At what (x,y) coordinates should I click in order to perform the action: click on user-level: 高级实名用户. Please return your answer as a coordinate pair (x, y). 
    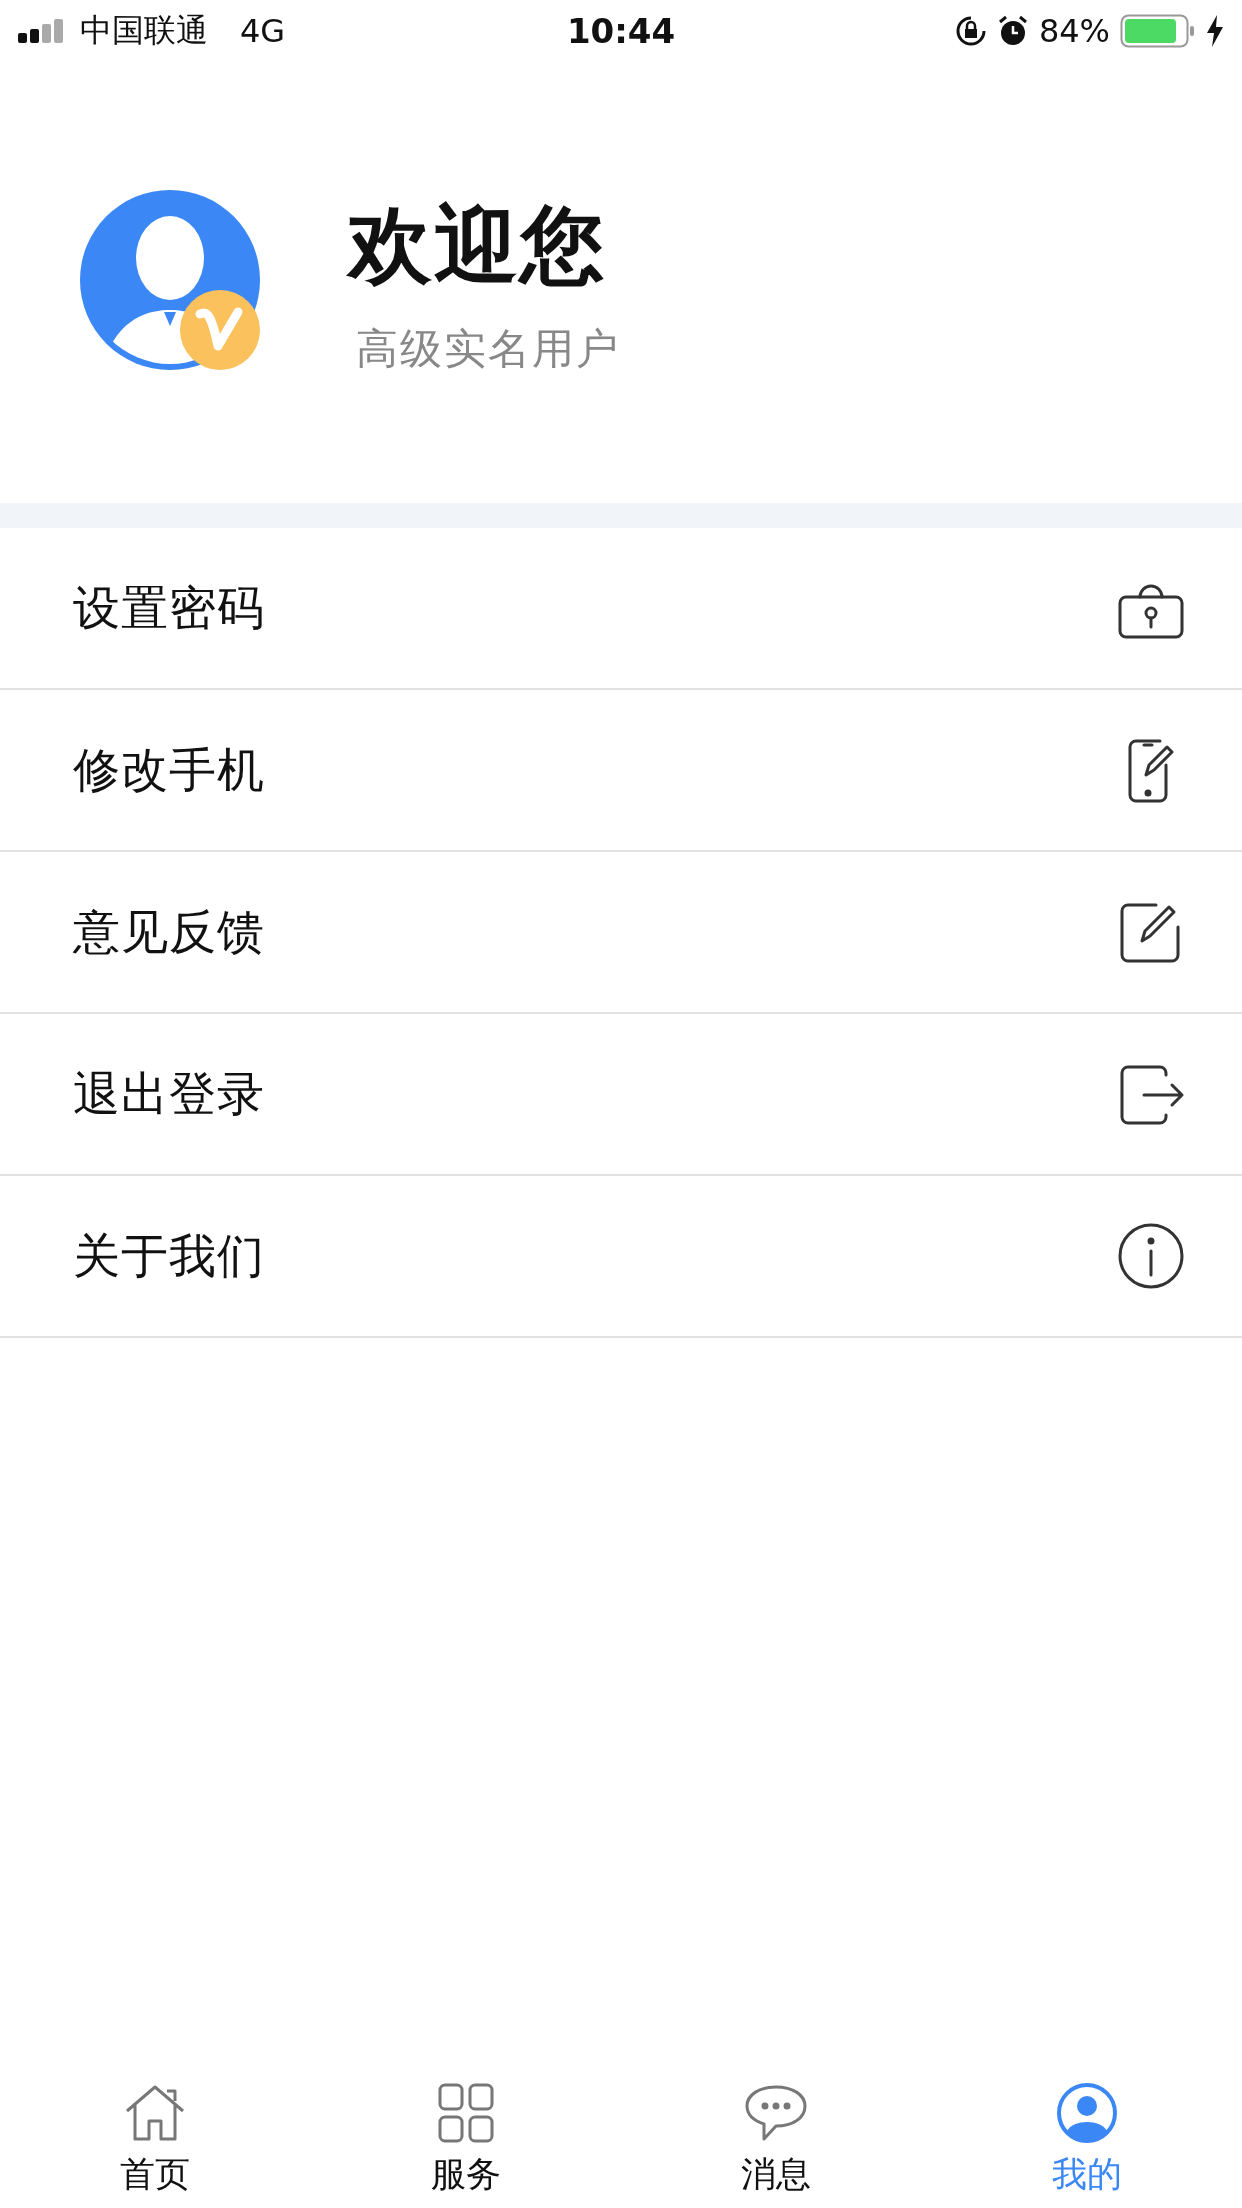
    Looking at the image, I should click on (488, 348).